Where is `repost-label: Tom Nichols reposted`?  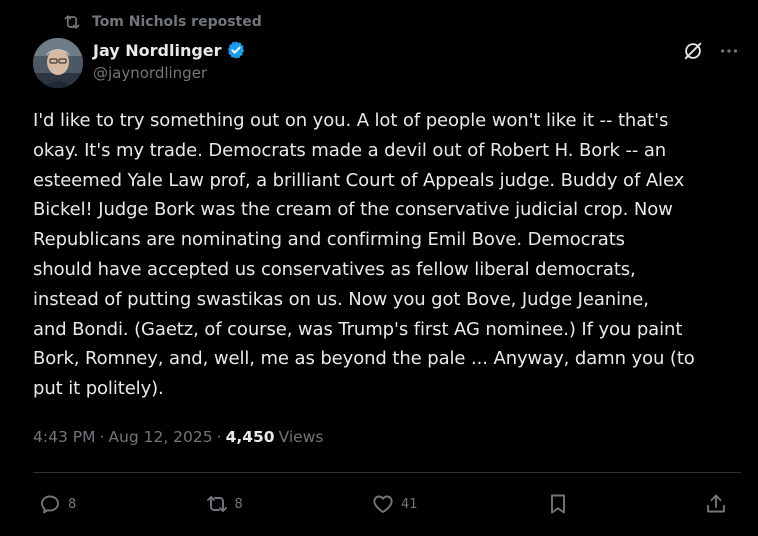 repost-label: Tom Nichols reposted is located at coordinates (177, 22).